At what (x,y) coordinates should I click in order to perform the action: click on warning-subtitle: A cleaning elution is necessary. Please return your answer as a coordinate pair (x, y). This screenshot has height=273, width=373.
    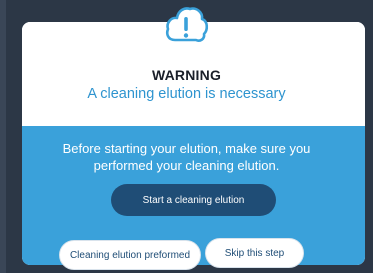
    Looking at the image, I should click on (186, 94).